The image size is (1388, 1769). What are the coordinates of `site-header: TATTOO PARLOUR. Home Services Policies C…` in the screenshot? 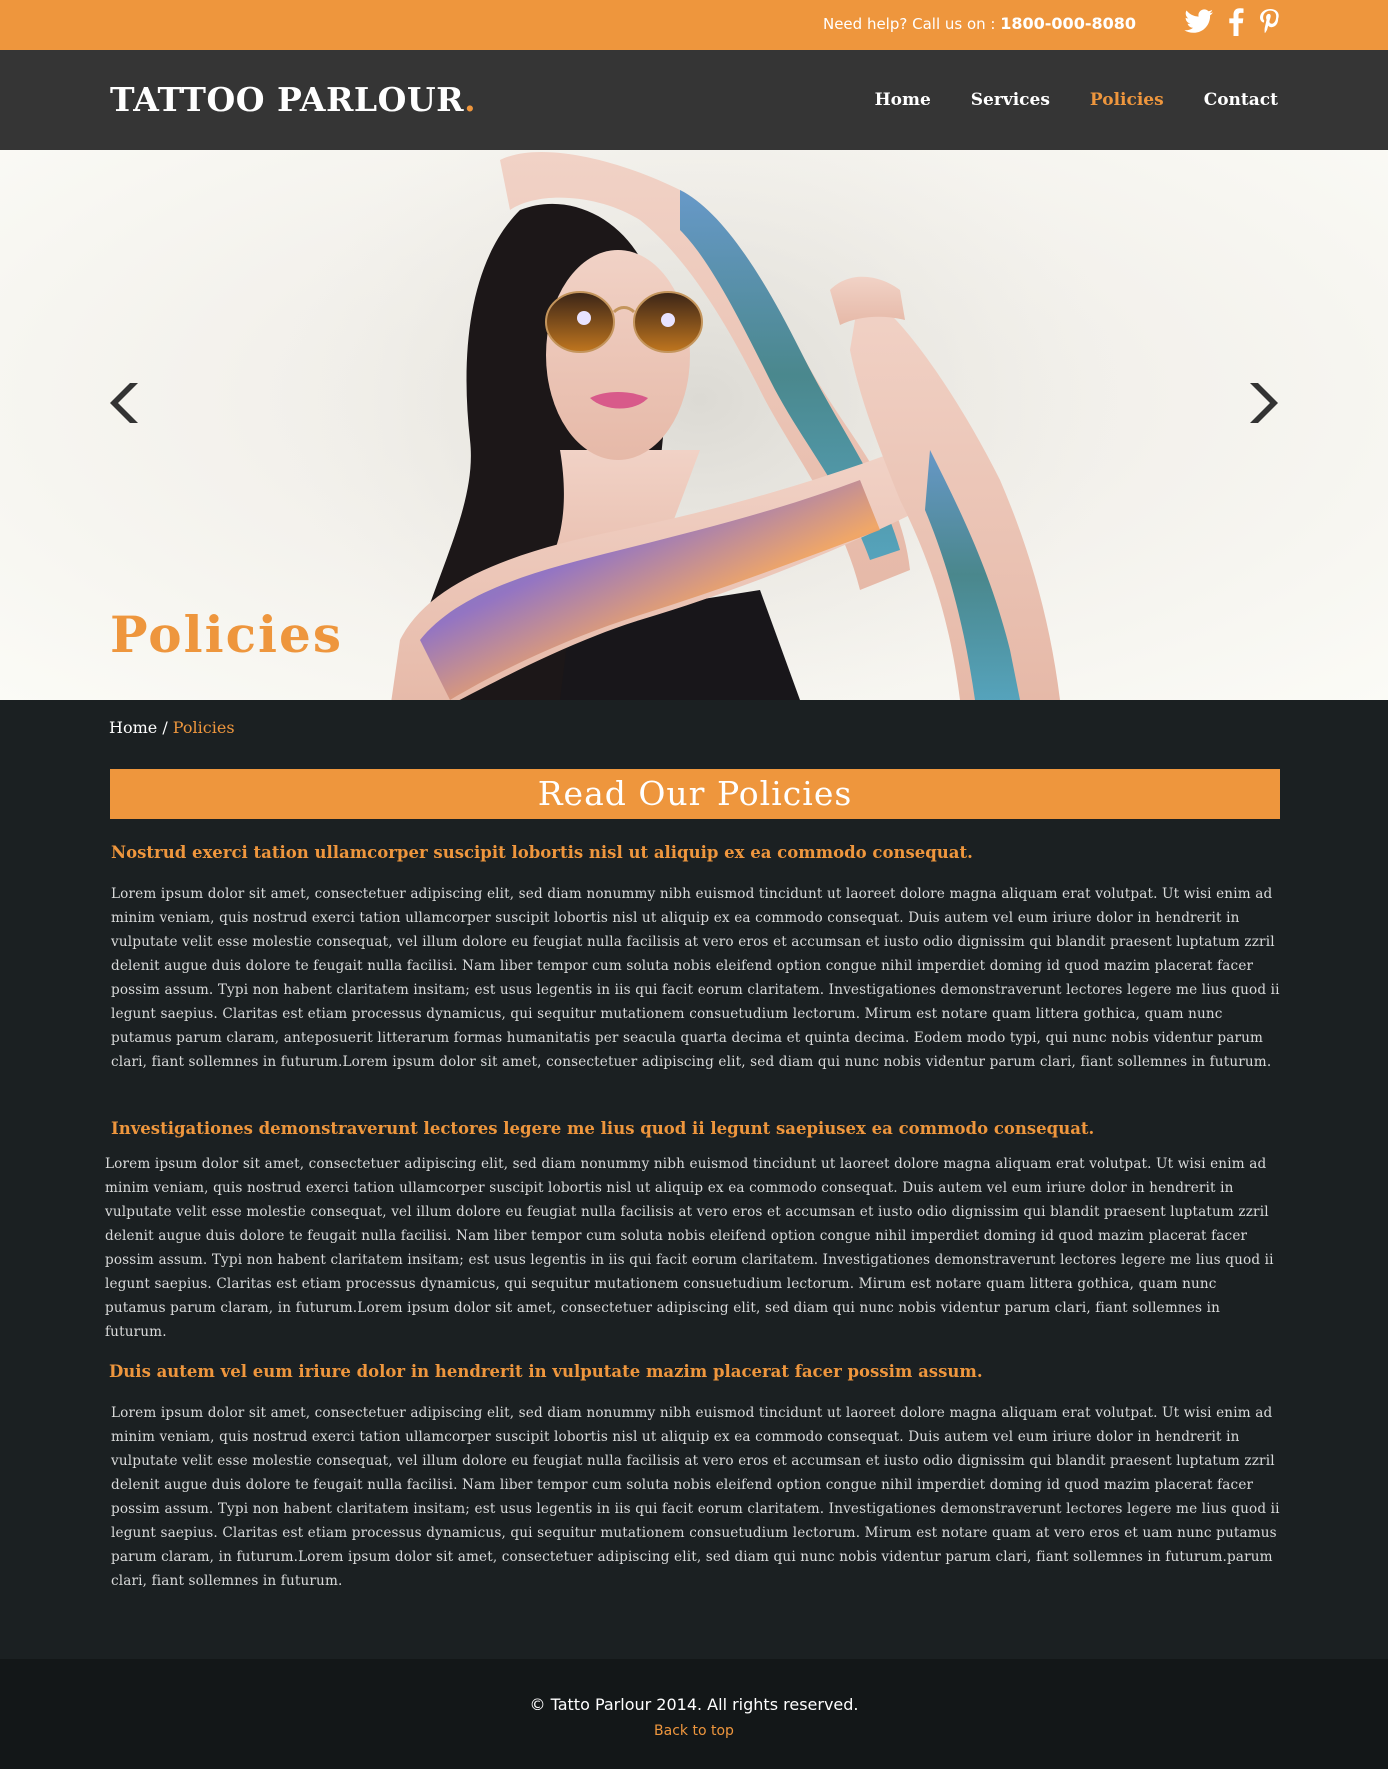 It's located at (694, 100).